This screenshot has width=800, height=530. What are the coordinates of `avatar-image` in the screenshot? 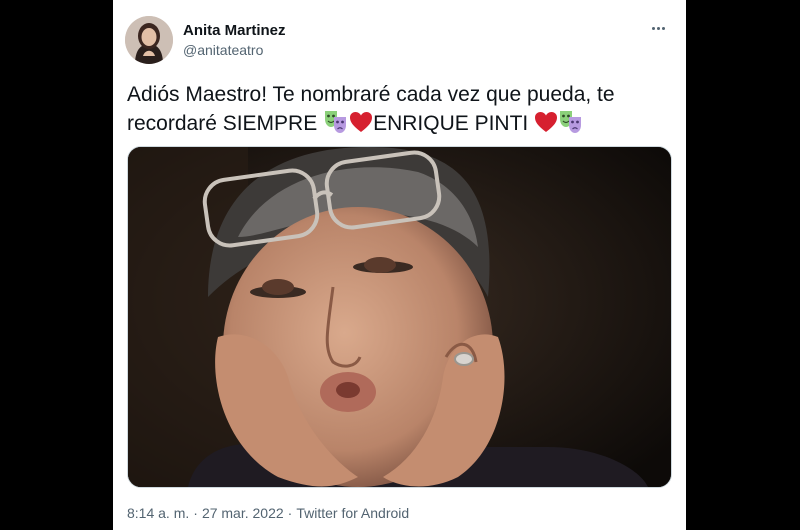 It's located at (149, 40).